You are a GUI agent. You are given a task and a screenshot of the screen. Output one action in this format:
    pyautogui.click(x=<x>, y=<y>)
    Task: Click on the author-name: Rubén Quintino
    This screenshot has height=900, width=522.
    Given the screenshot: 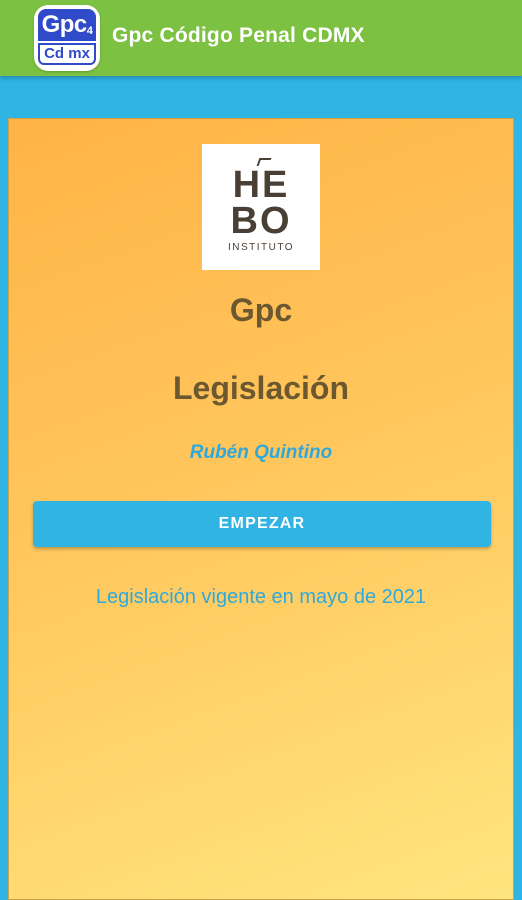 What is the action you would take?
    pyautogui.click(x=261, y=452)
    